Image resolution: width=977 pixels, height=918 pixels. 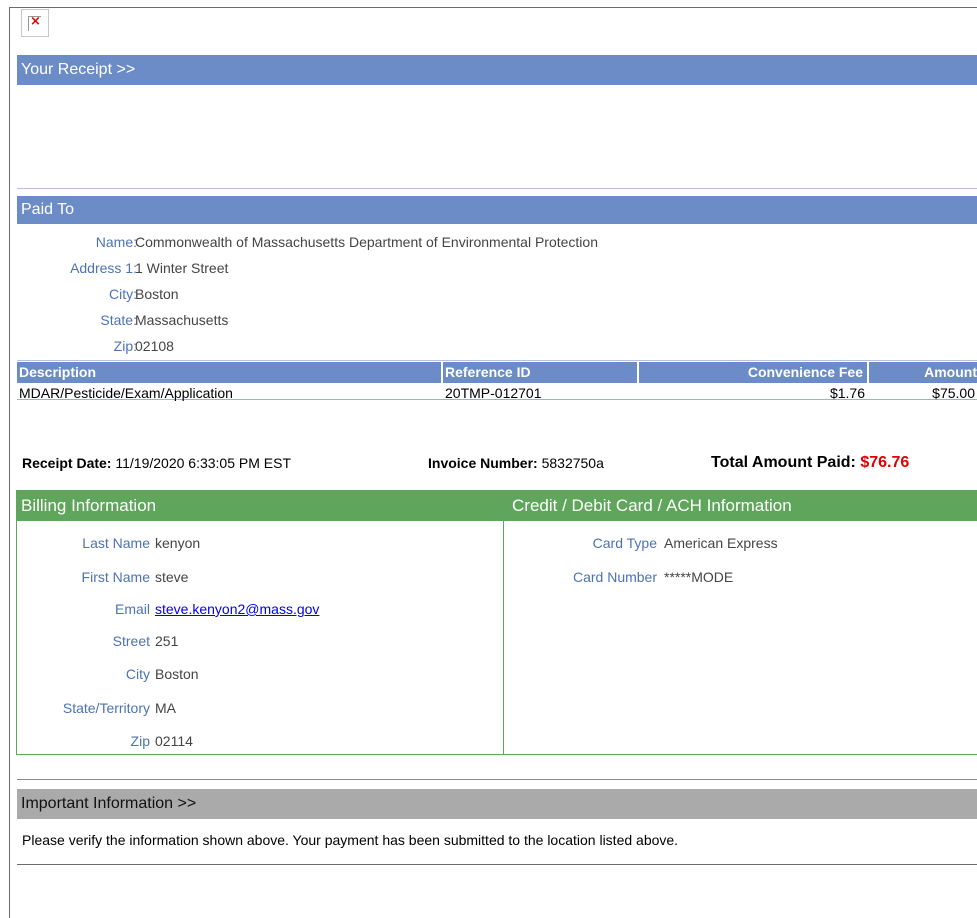 I want to click on paid-to-value: 02108, so click(x=154, y=346).